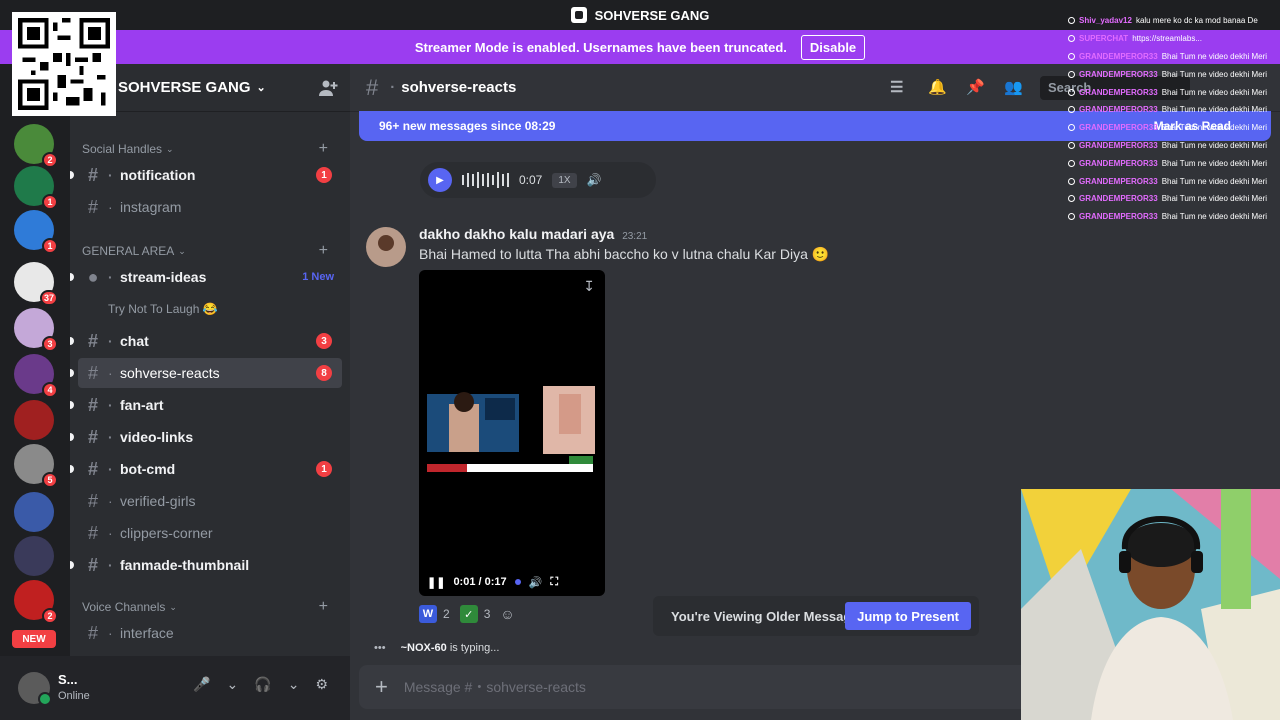 The height and width of the screenshot is (720, 1280). Describe the element at coordinates (487, 614) in the screenshot. I see `reaction-count: 3` at that location.